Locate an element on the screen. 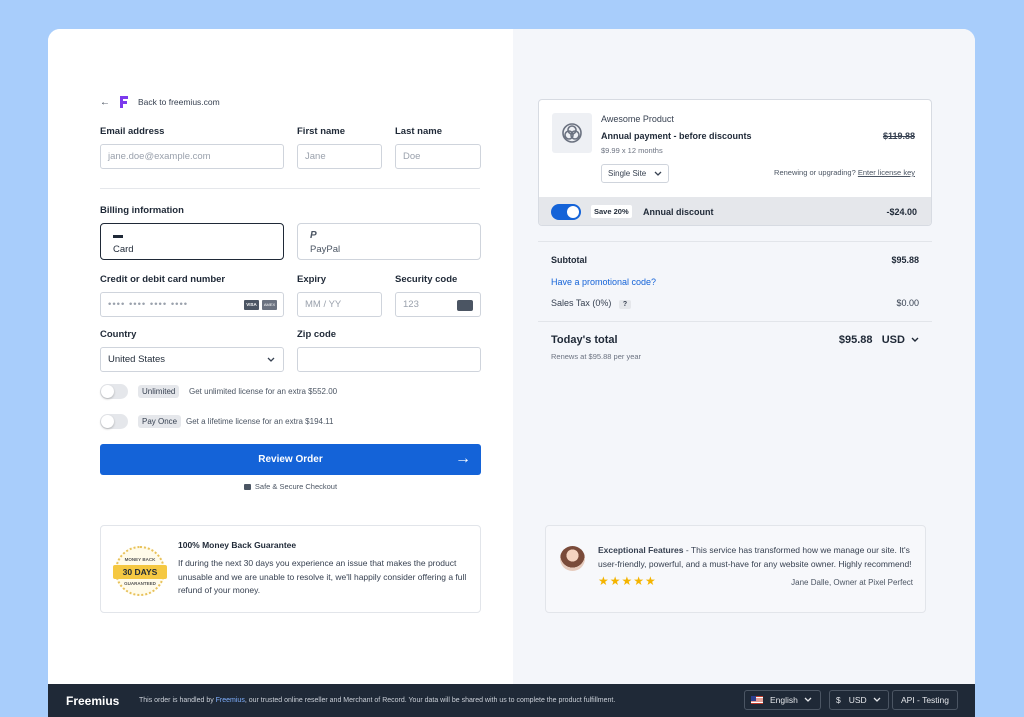  total-value: $95.88 is located at coordinates (855, 340).